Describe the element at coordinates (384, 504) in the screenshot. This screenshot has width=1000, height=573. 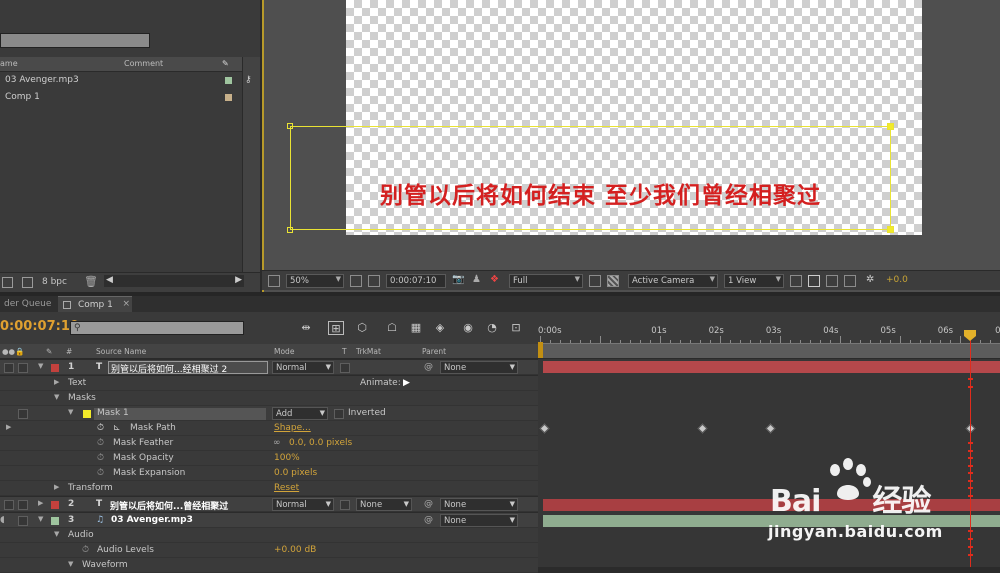
I see `trkmat-select: None ▼` at that location.